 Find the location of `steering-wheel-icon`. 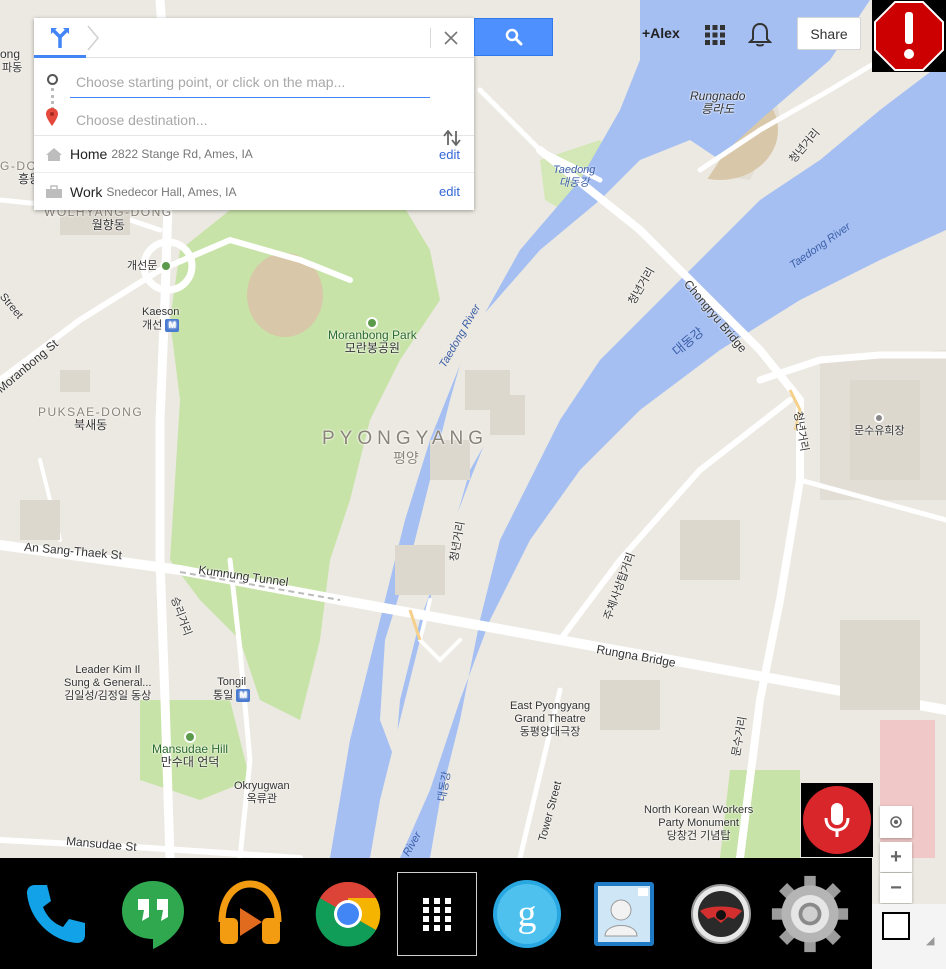

steering-wheel-icon is located at coordinates (721, 914).